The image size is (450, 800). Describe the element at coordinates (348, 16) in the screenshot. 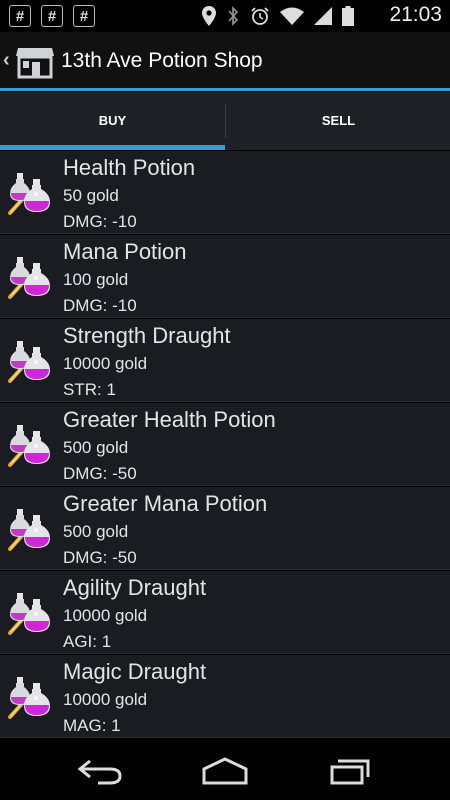

I see `battery-icon` at that location.